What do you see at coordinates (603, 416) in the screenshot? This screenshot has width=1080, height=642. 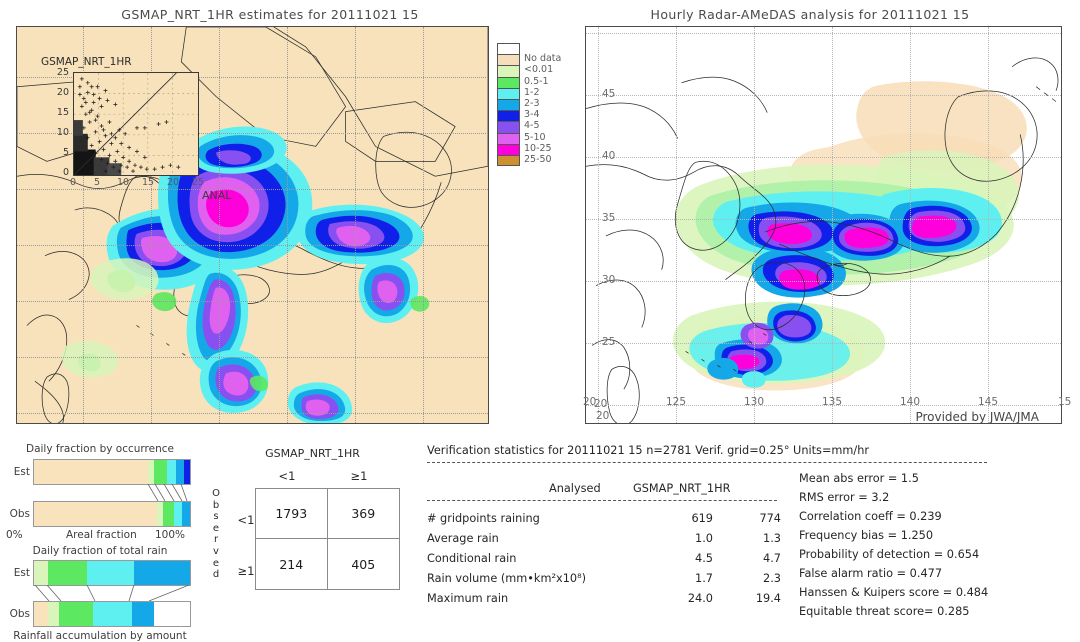 I see `lon-corner-label: 20` at bounding box center [603, 416].